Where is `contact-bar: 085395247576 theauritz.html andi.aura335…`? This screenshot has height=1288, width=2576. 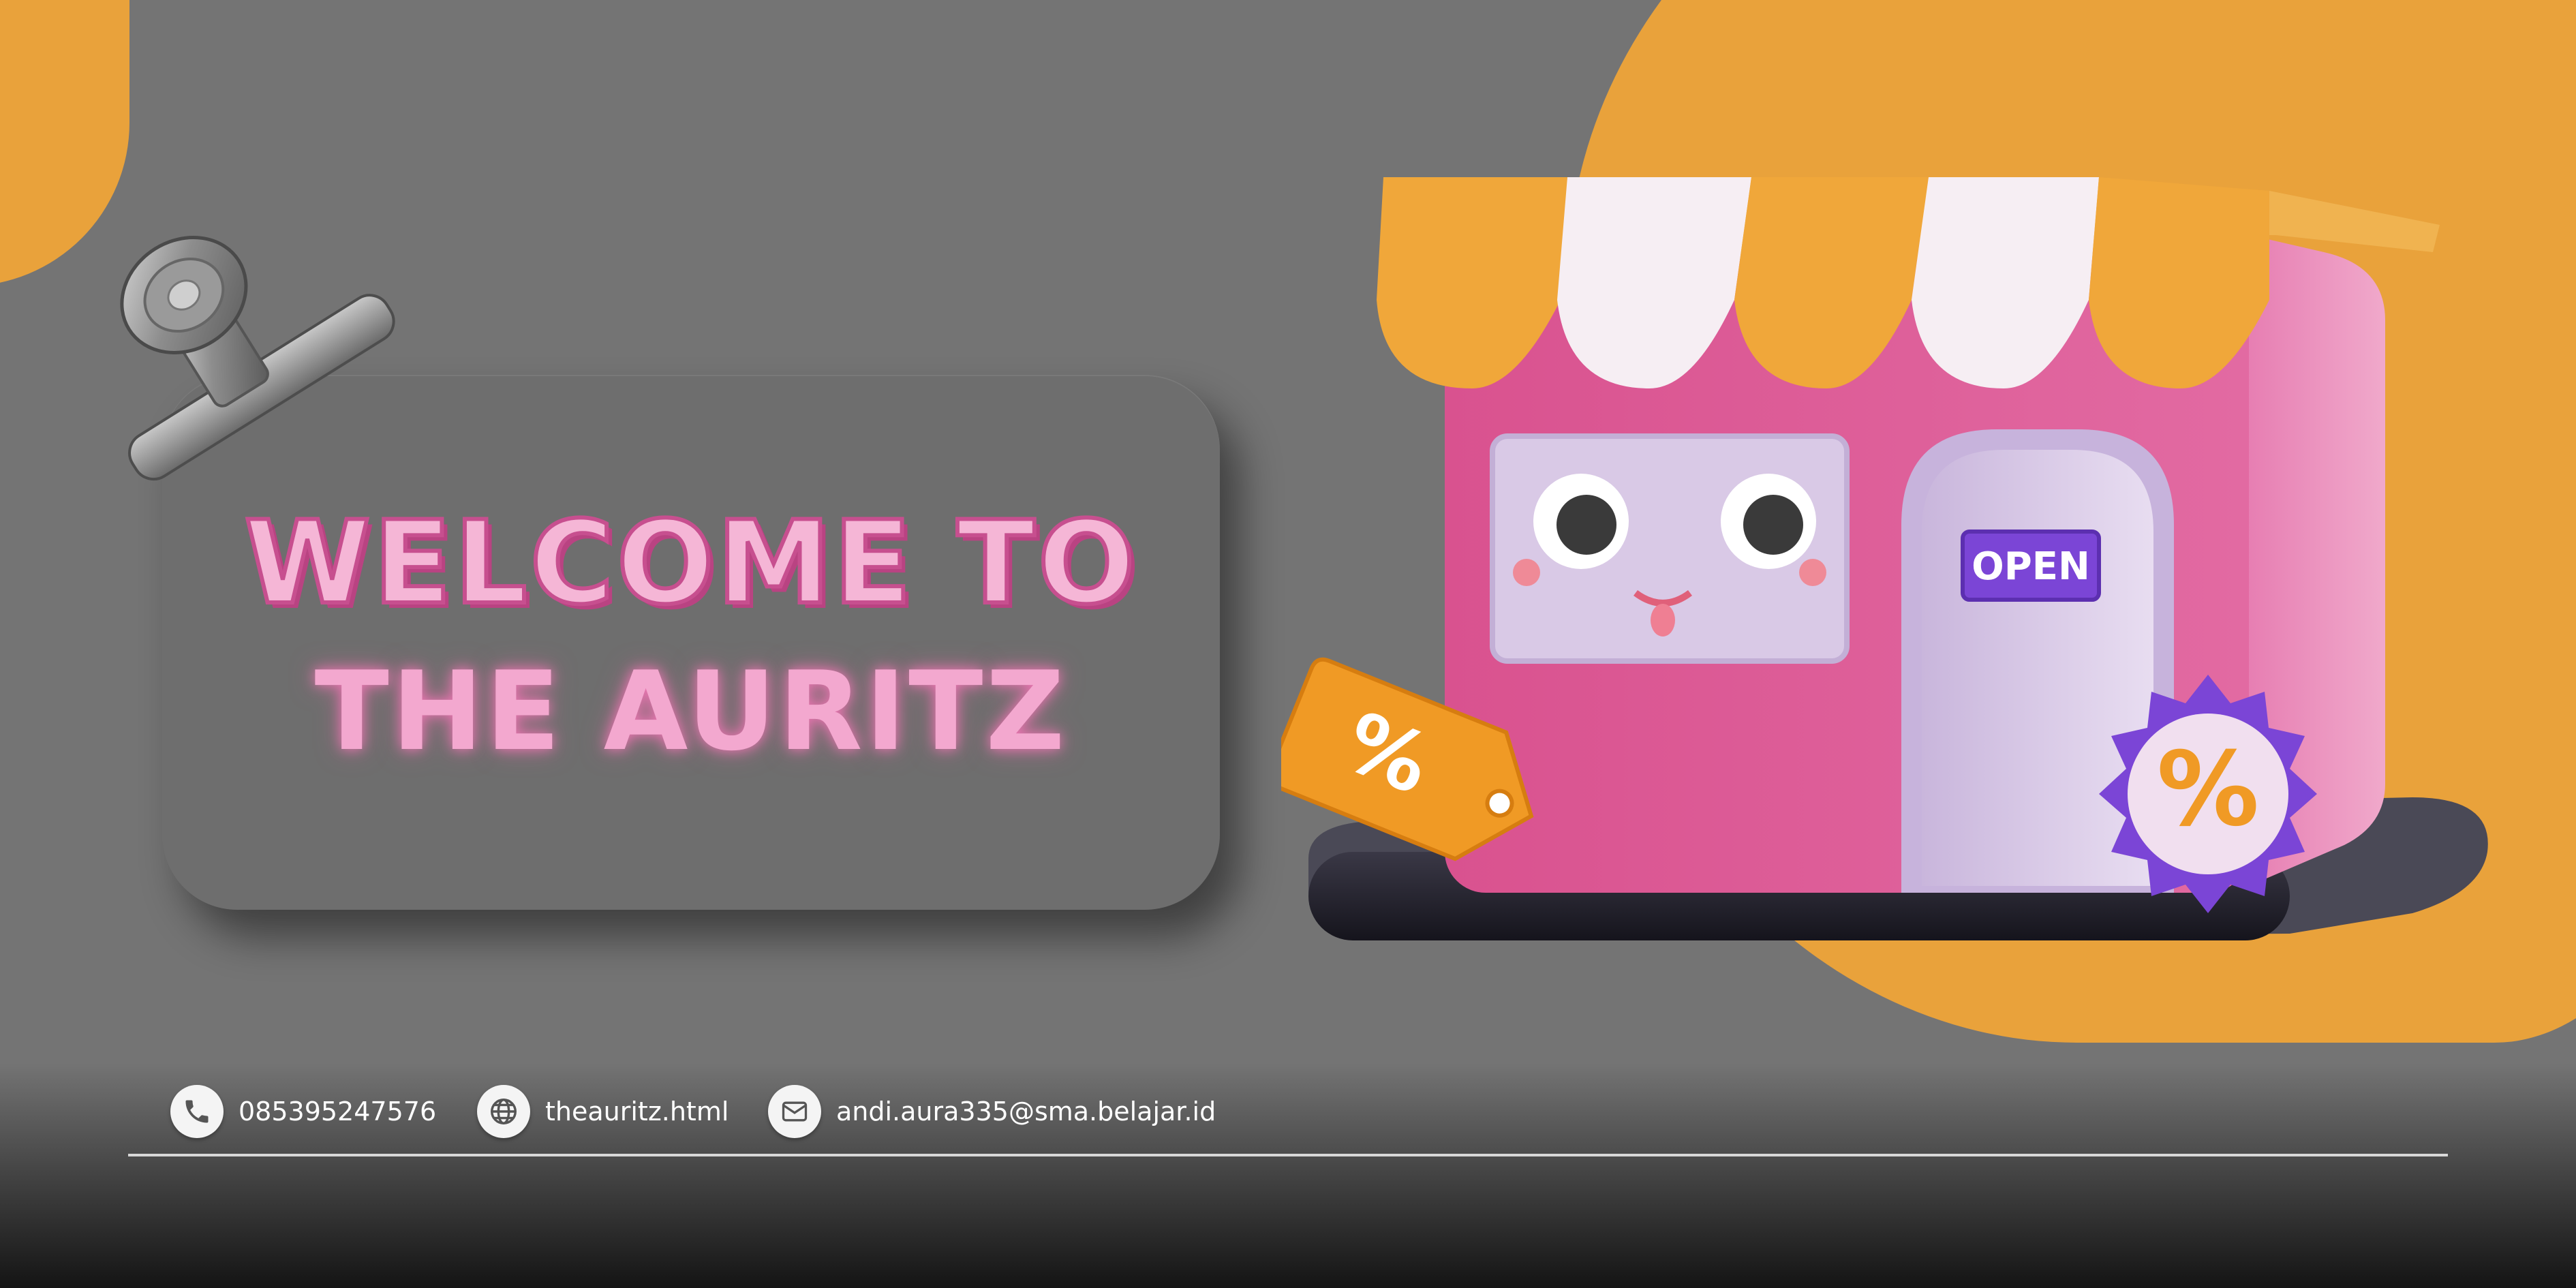
contact-bar: 085395247576 theauritz.html andi.aura335… is located at coordinates (1288, 1118).